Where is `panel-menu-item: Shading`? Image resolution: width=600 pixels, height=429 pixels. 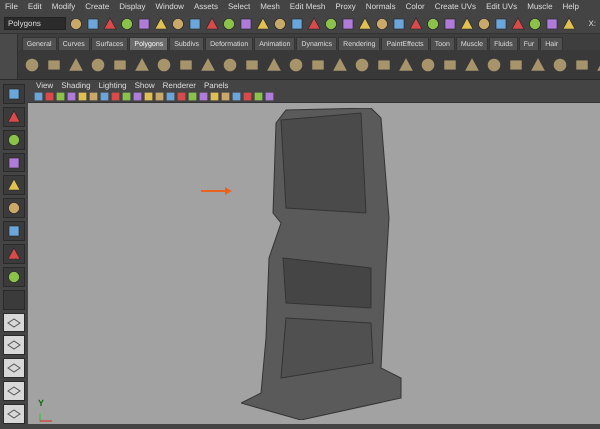
panel-menu-item: Shading is located at coordinates (76, 85).